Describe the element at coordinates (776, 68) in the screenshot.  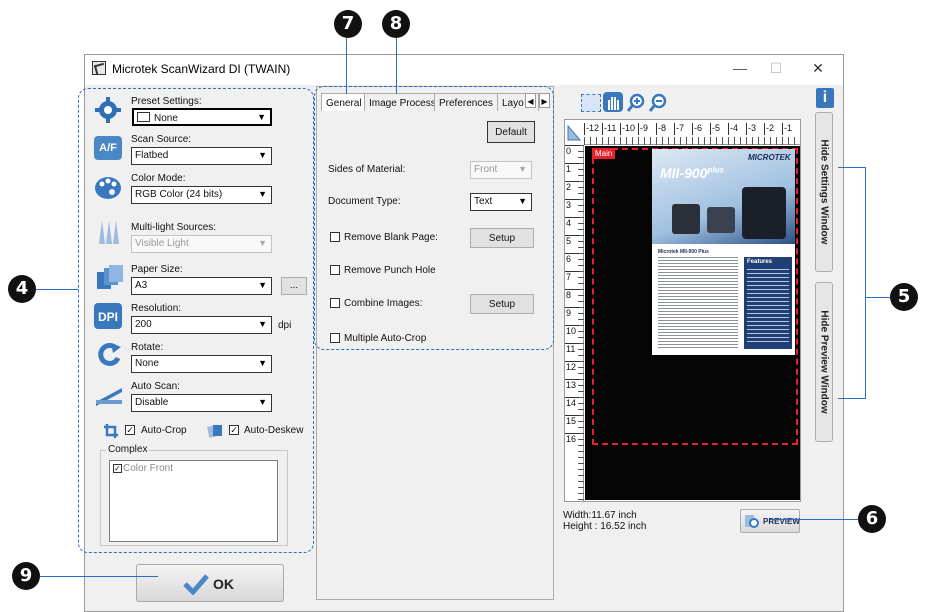
I see `maximize-button: ☐` at that location.